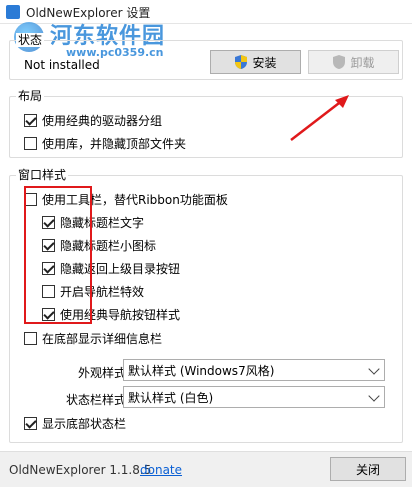  What do you see at coordinates (254, 397) in the screenshot?
I see `statusbar-style-select: 默认样式 (白色)` at bounding box center [254, 397].